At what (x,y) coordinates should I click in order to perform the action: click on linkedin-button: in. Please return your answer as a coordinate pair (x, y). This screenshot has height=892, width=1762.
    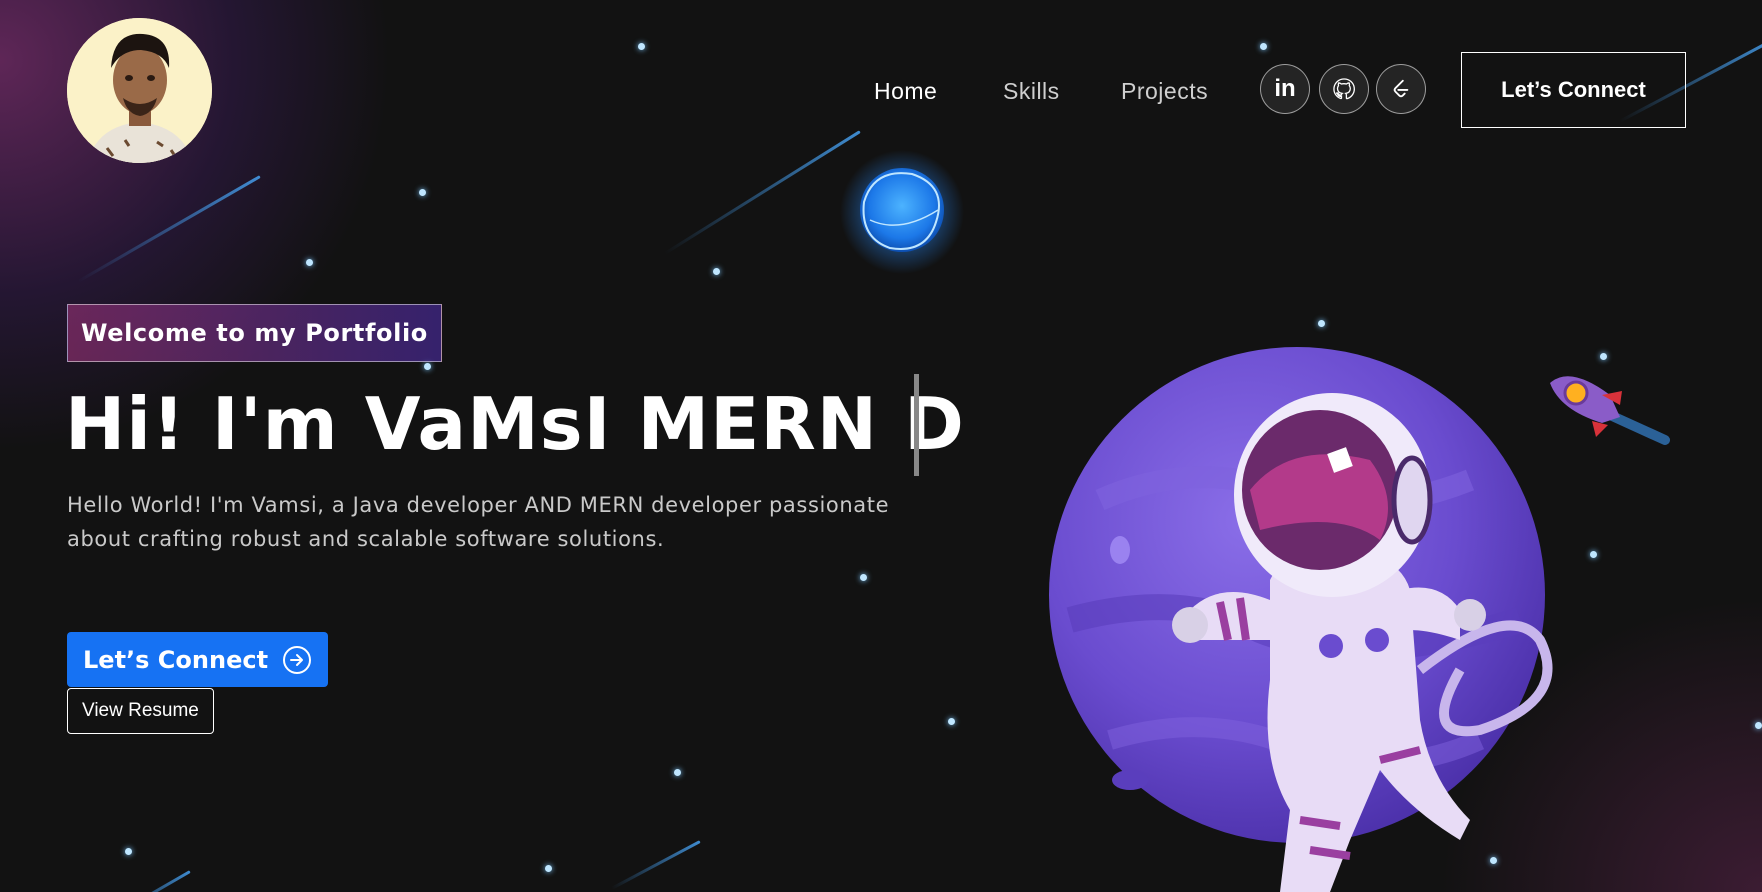
    Looking at the image, I should click on (1285, 89).